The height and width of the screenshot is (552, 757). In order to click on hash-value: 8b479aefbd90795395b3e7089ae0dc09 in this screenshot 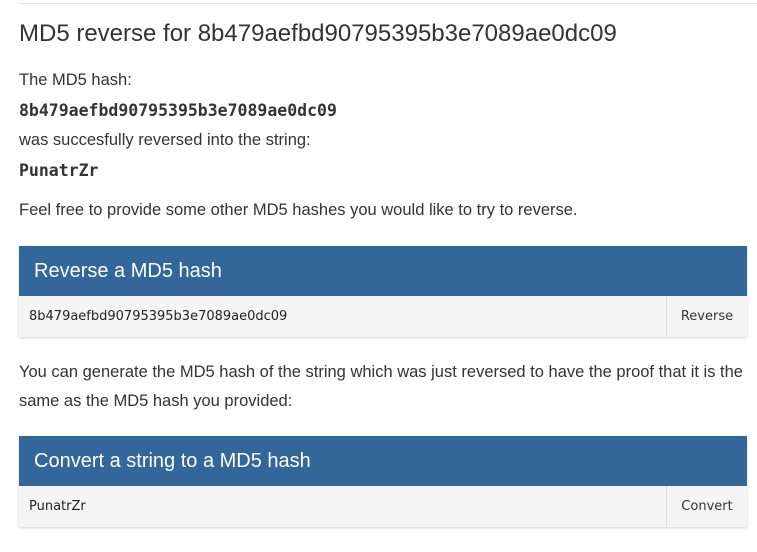, I will do `click(178, 110)`.